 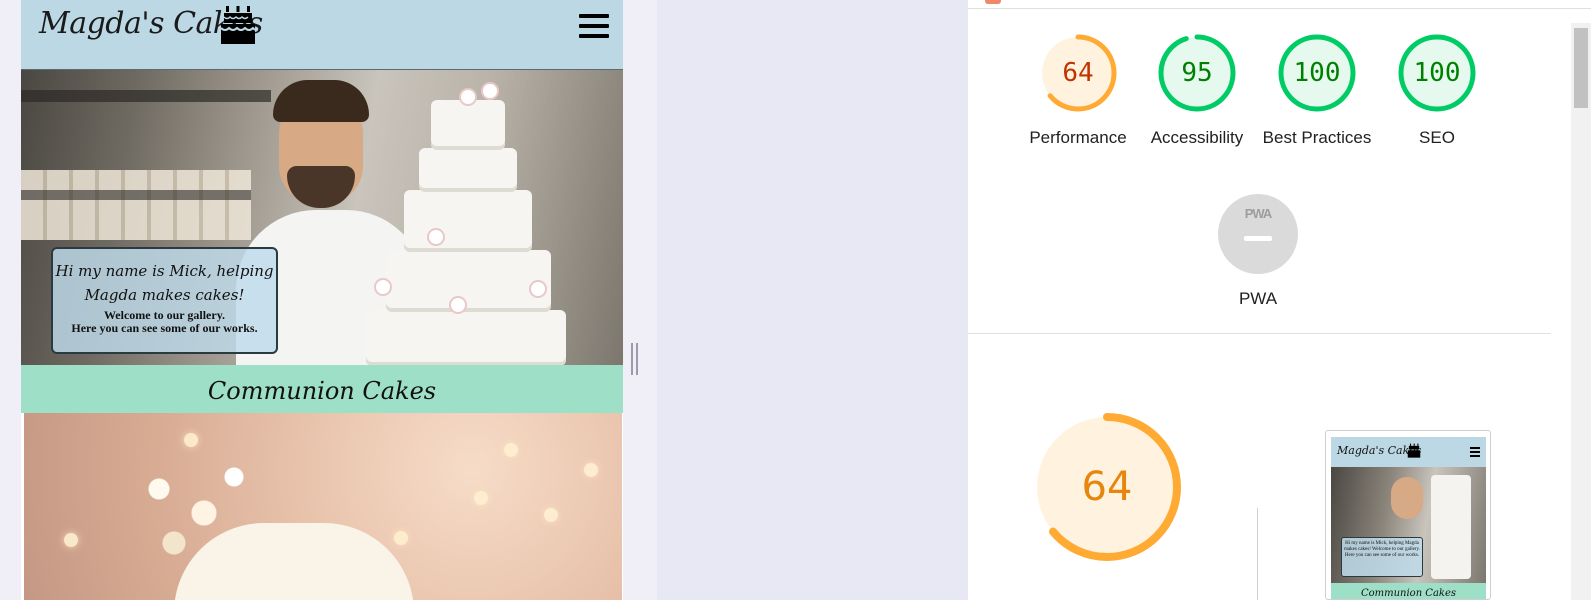 What do you see at coordinates (1258, 234) in the screenshot?
I see `pwa-icon: PWA` at bounding box center [1258, 234].